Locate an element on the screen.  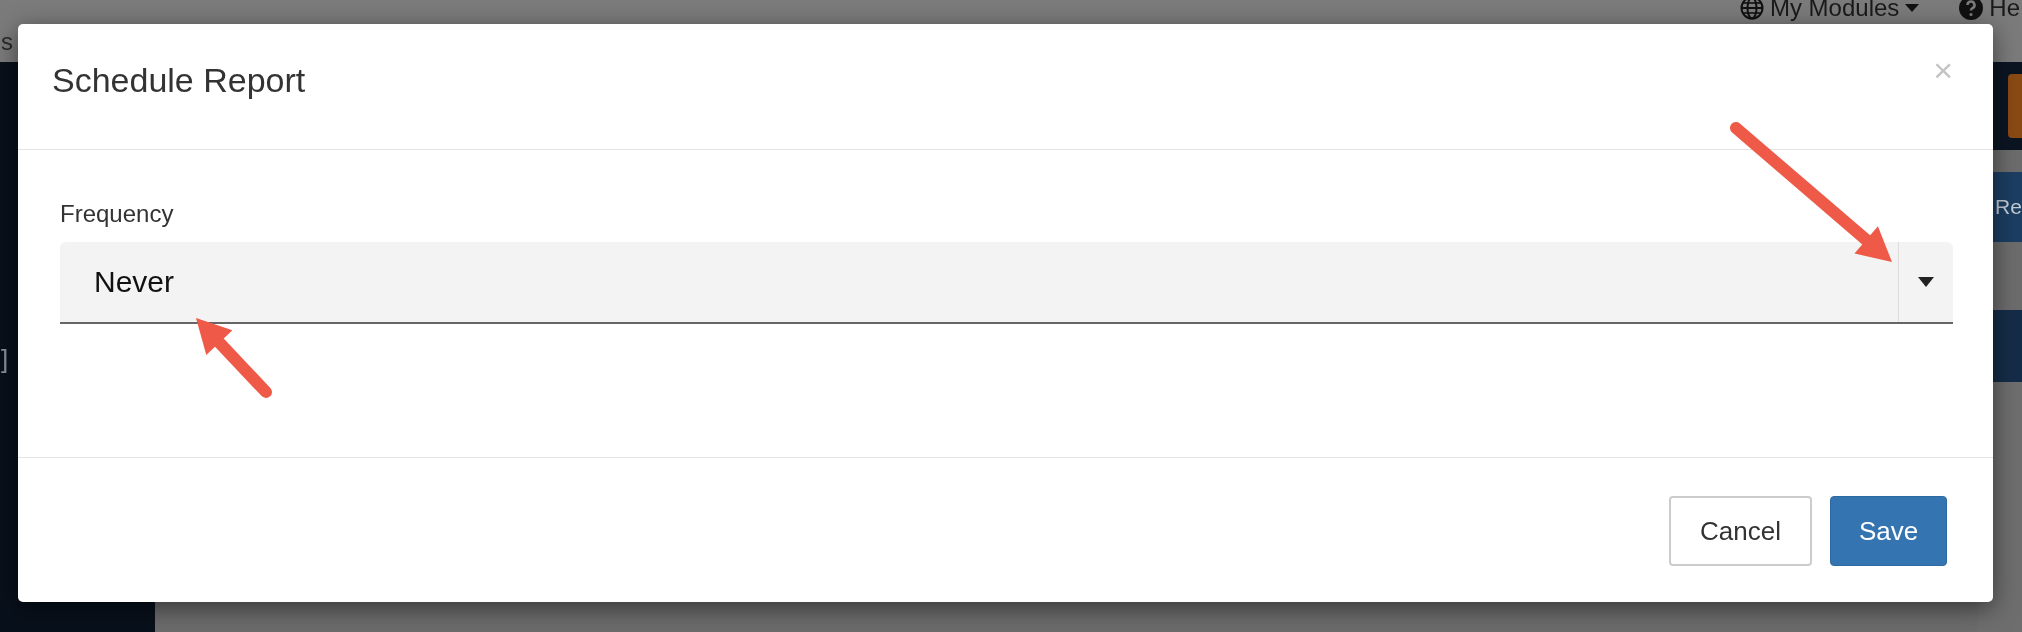
field-label: Frequency is located at coordinates (117, 214).